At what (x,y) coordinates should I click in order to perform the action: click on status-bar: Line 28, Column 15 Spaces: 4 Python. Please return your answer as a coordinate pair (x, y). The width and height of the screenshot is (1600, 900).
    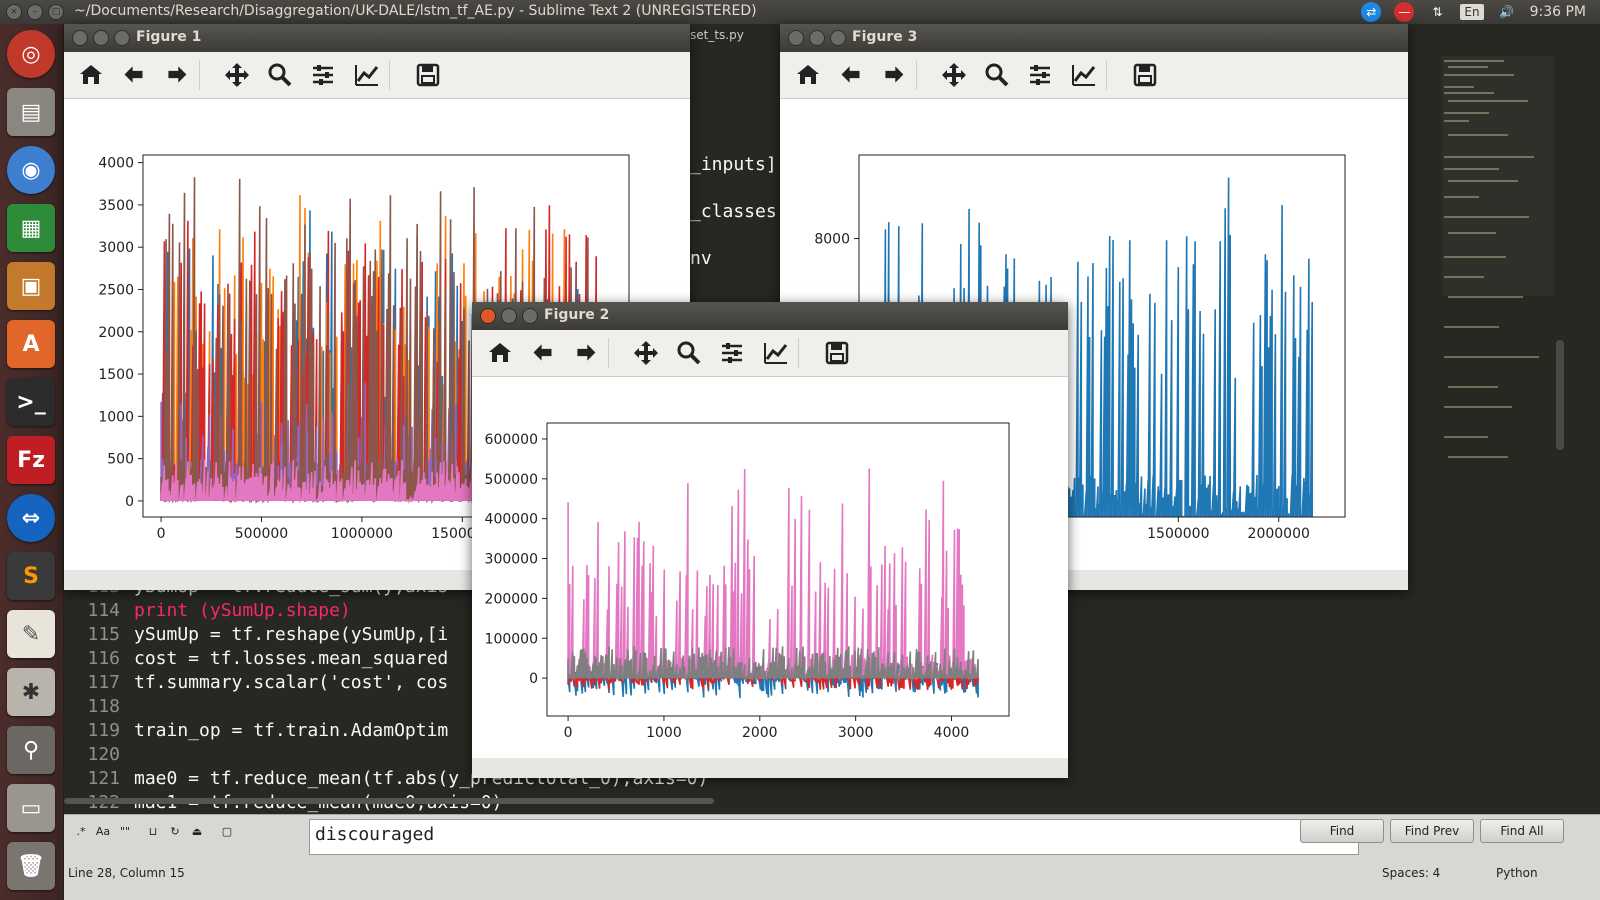
    Looking at the image, I should click on (832, 880).